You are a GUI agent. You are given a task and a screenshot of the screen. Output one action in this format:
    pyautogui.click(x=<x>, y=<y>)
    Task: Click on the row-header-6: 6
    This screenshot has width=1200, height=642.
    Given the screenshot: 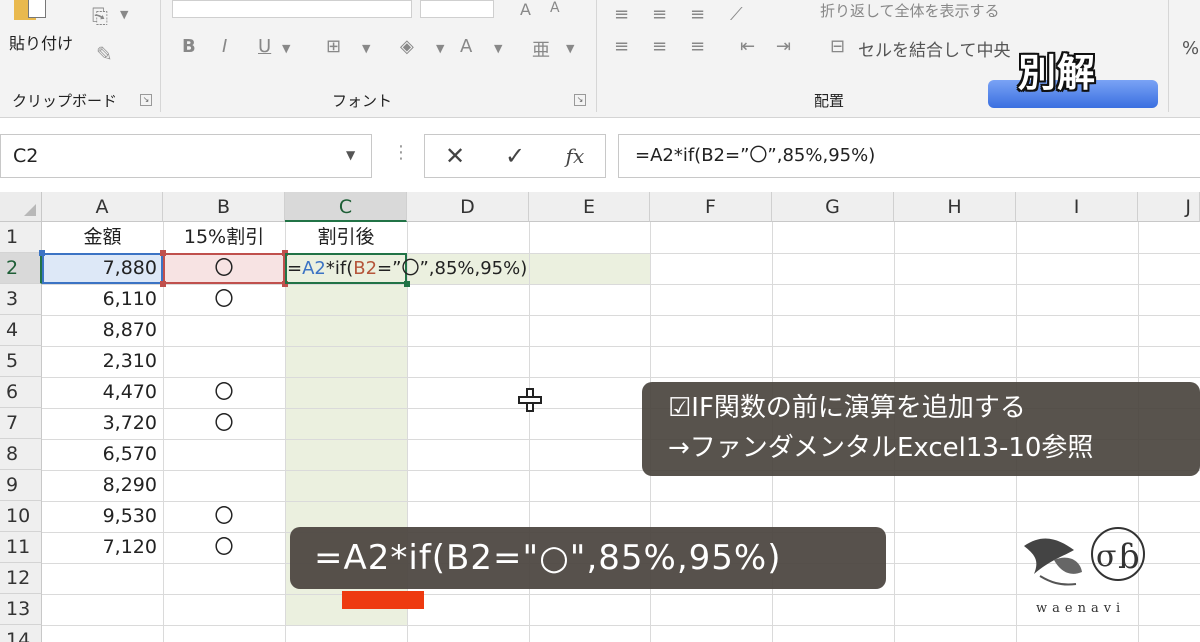 What is the action you would take?
    pyautogui.click(x=21, y=392)
    